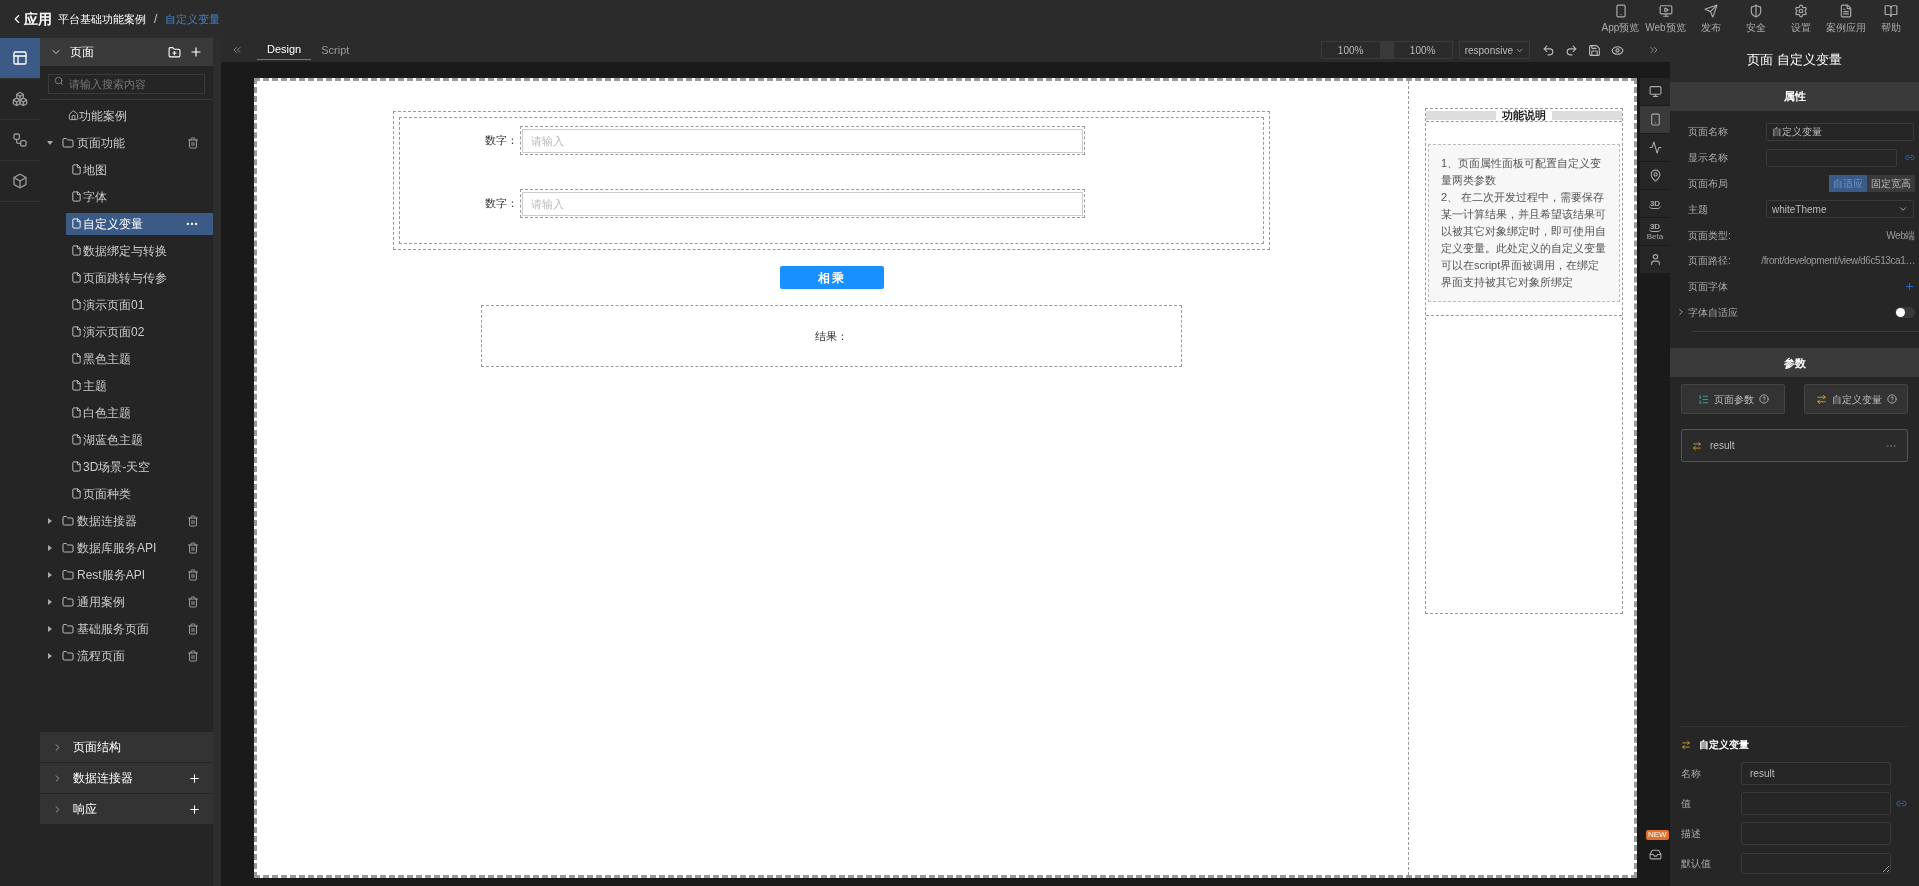 This screenshot has width=1919, height=886. What do you see at coordinates (126, 747) in the screenshot?
I see `collapsed-section: 页面结构` at bounding box center [126, 747].